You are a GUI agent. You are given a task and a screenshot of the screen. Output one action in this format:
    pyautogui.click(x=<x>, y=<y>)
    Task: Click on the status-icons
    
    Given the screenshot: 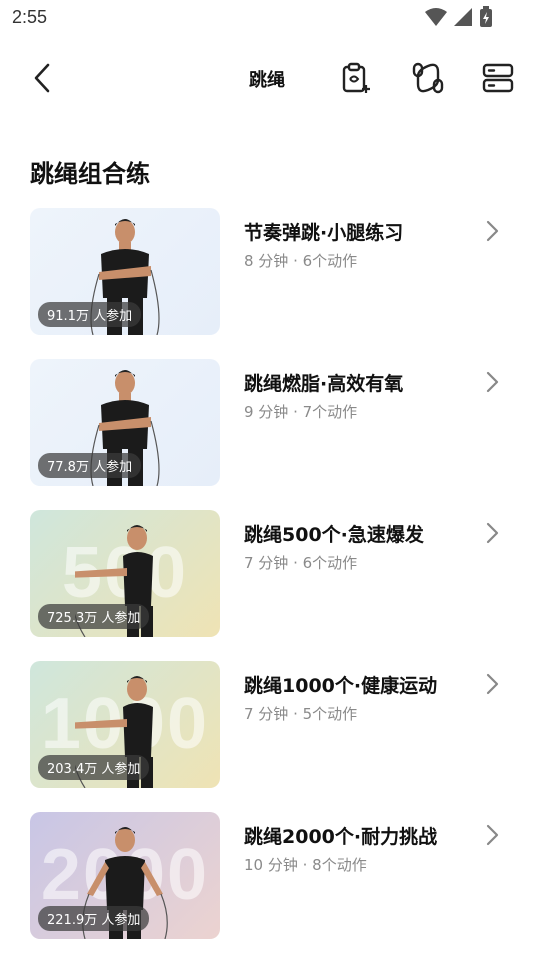 What is the action you would take?
    pyautogui.click(x=459, y=17)
    